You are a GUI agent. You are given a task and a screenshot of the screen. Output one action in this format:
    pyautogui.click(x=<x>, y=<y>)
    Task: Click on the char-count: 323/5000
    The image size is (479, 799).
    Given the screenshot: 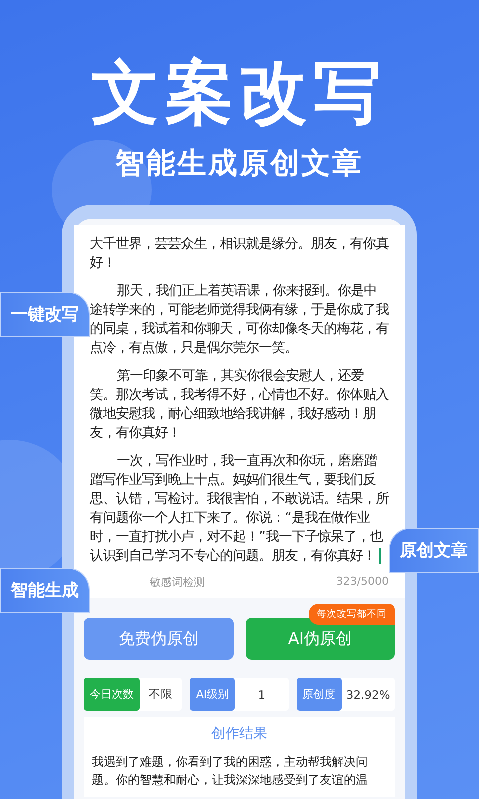 What is the action you would take?
    pyautogui.click(x=362, y=582)
    